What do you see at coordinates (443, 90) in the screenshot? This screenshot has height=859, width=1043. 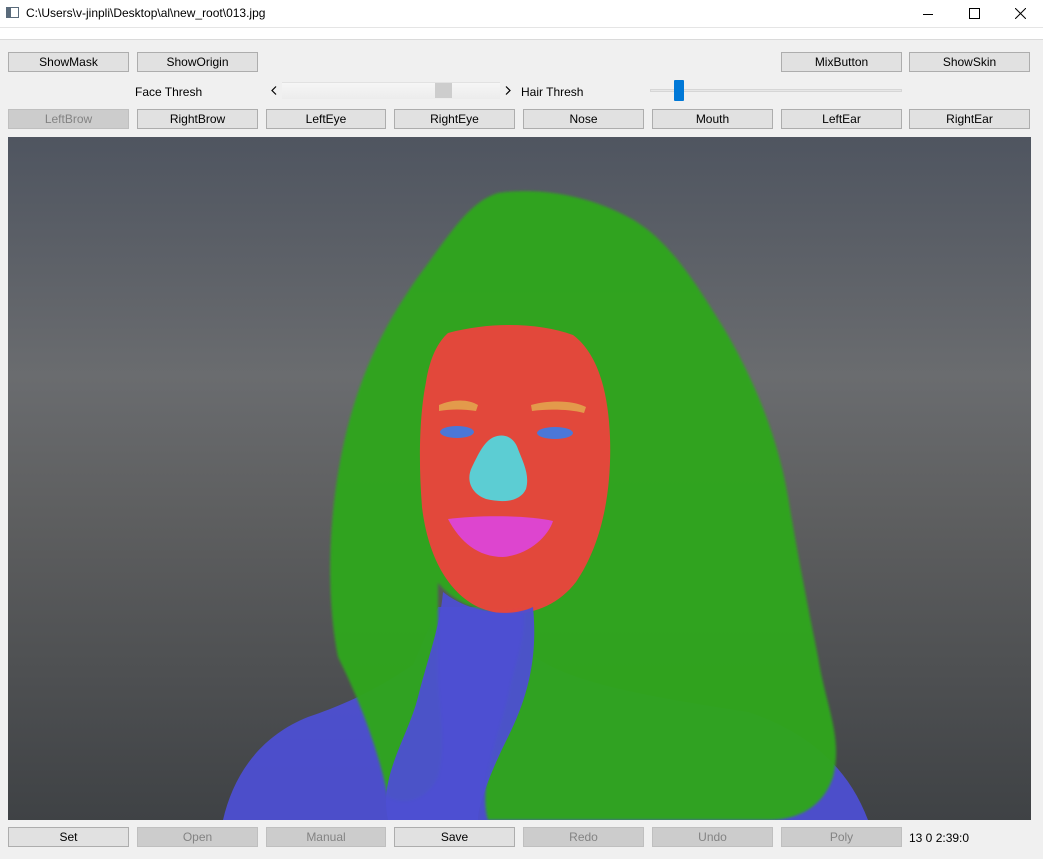 I see `scrollbar-thumb` at bounding box center [443, 90].